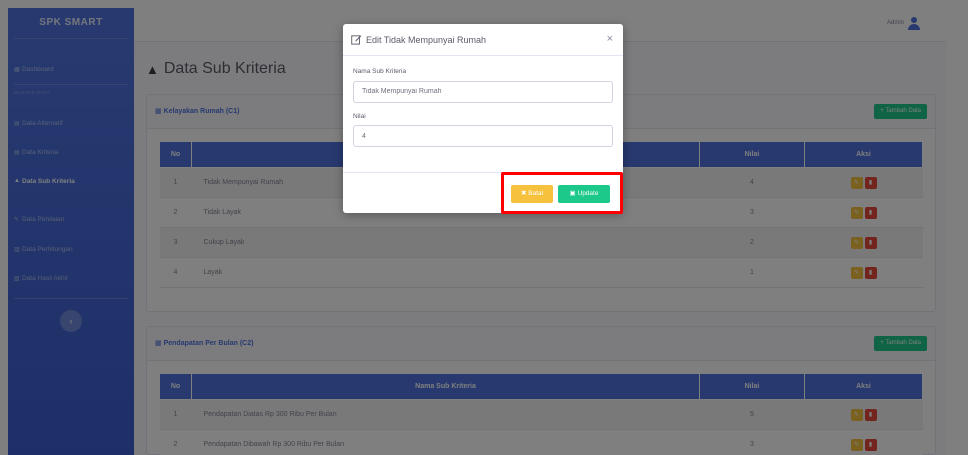  I want to click on modal-body: Nama Sub Kriteria Nilai, so click(483, 112).